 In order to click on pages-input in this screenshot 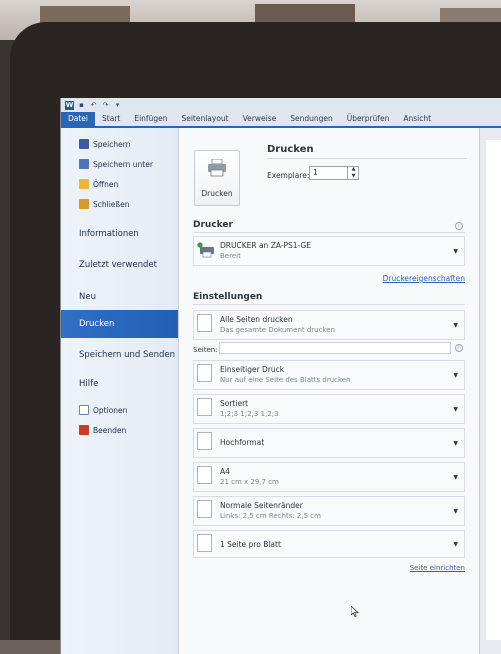, I will do `click(335, 348)`.